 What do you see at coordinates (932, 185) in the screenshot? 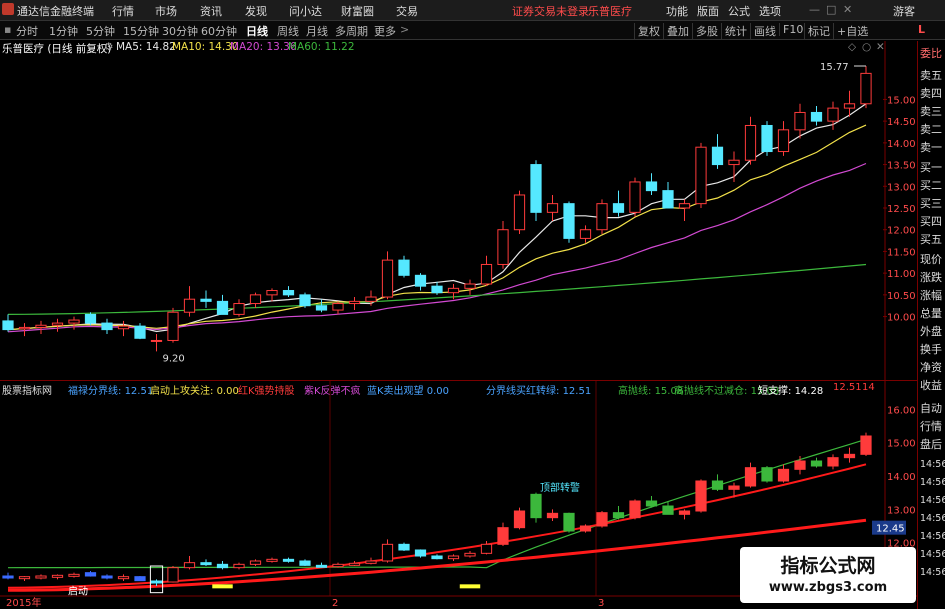
I see `side-item-7: 买二` at bounding box center [932, 185].